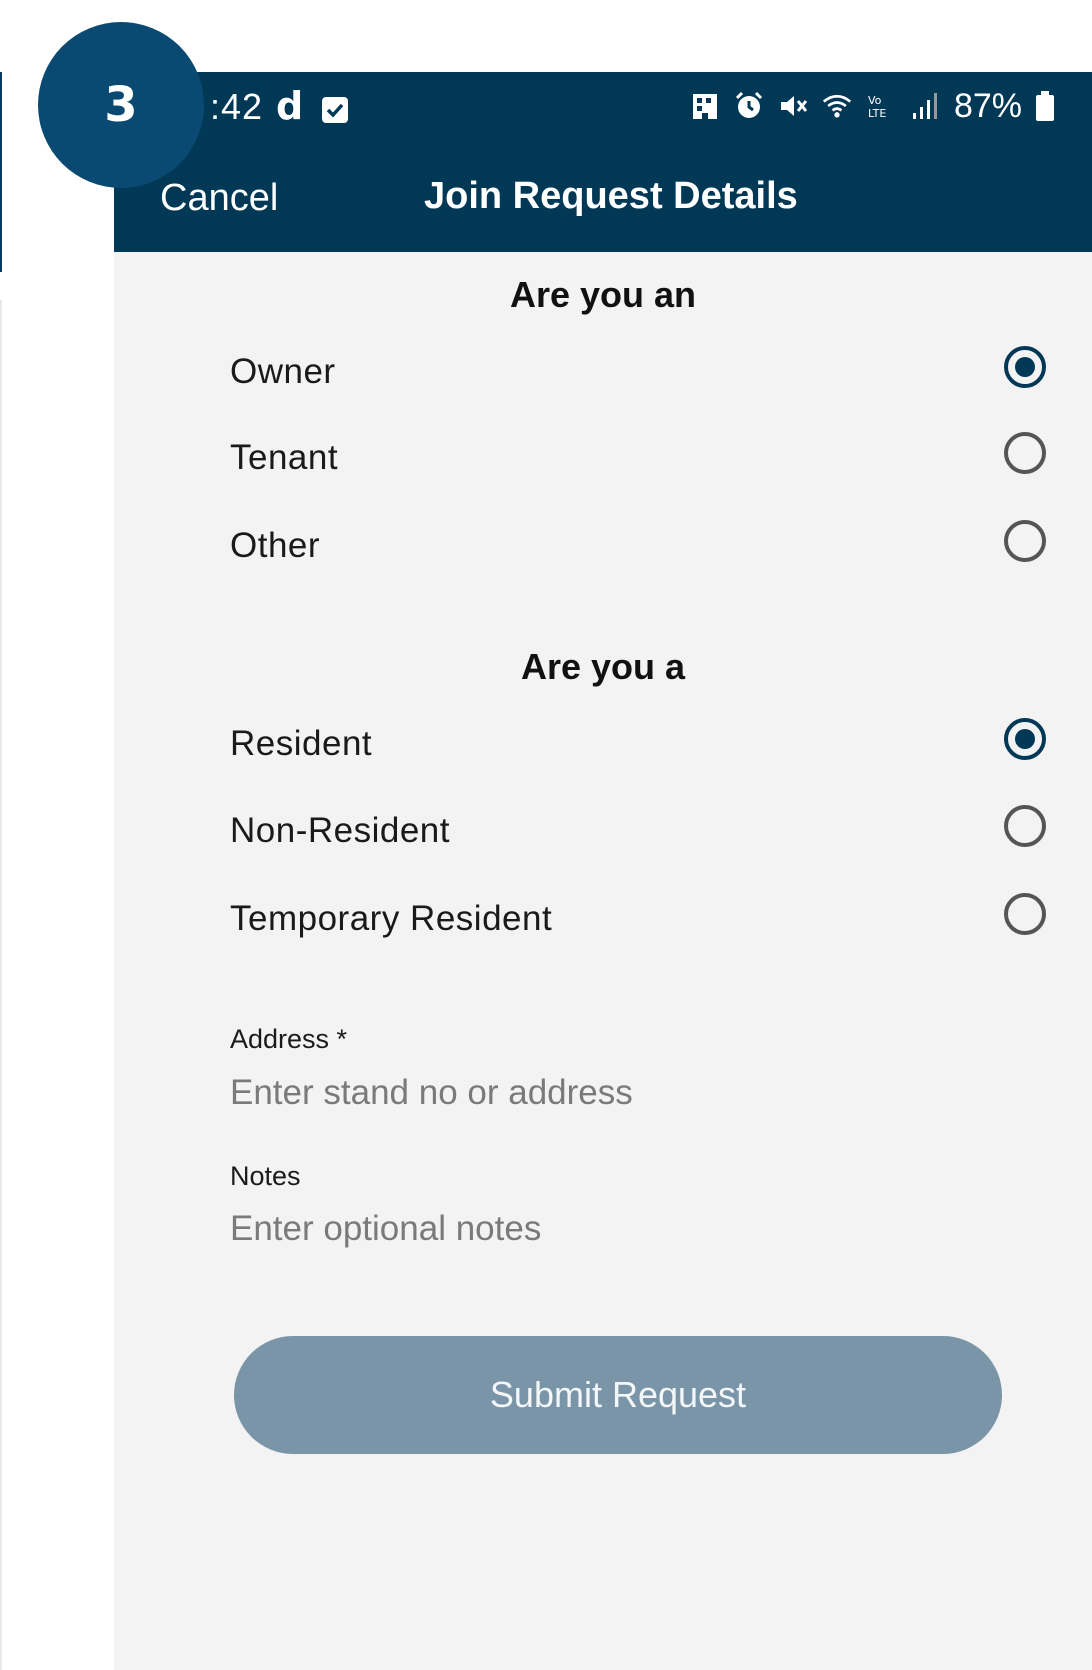 This screenshot has width=1092, height=1670. I want to click on notes-input, so click(610, 1229).